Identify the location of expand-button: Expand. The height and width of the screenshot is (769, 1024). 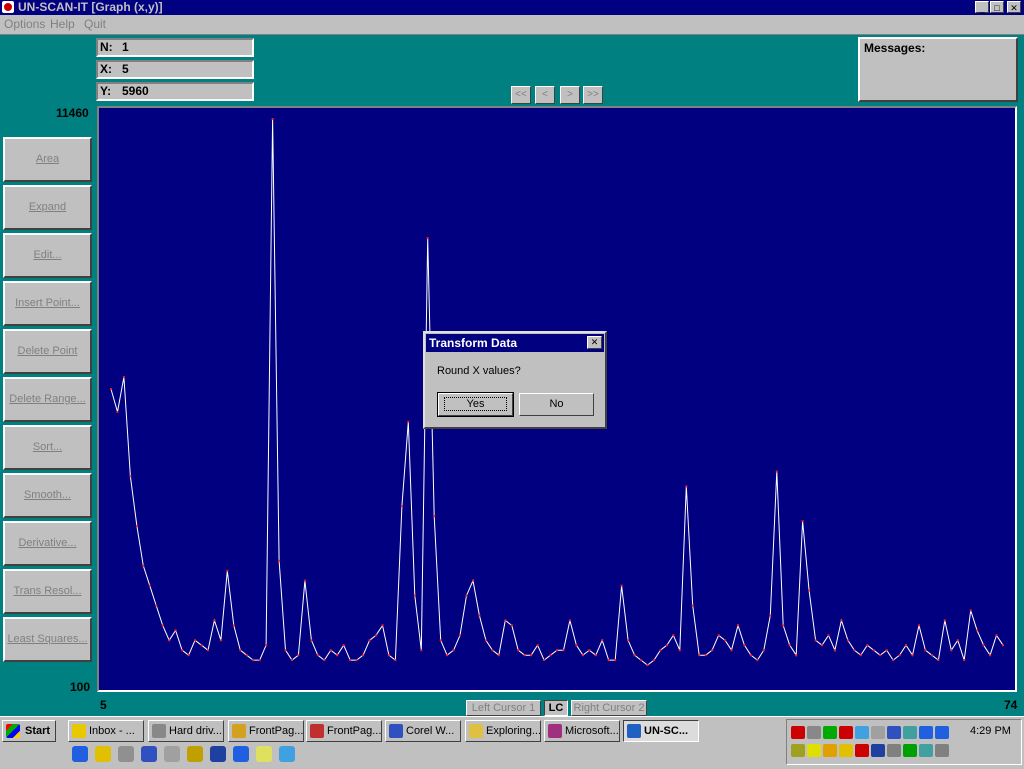
(47, 207).